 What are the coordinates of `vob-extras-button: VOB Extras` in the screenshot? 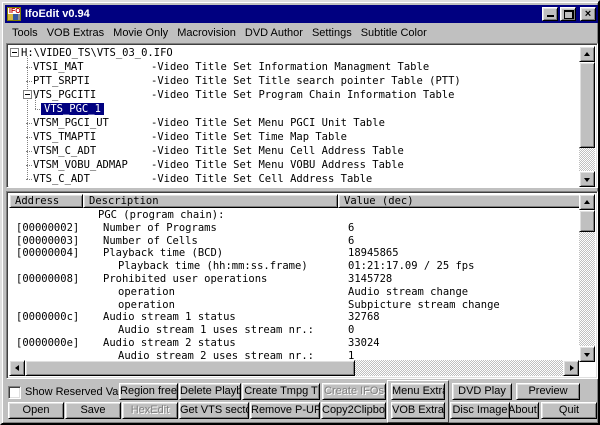 It's located at (418, 410).